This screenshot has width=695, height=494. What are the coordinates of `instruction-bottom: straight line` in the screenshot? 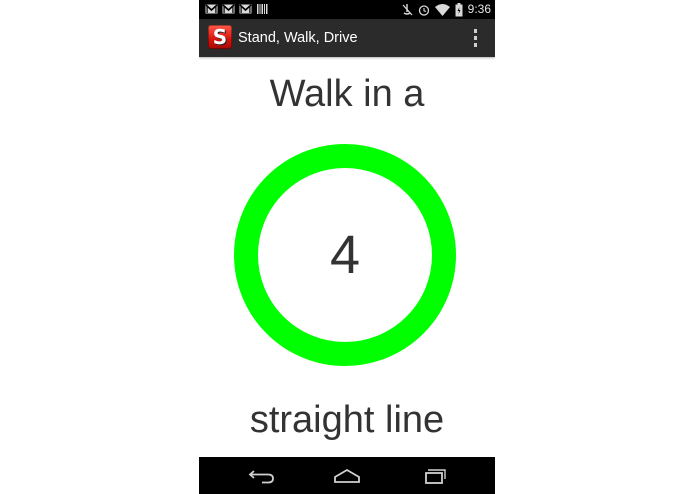 It's located at (347, 420).